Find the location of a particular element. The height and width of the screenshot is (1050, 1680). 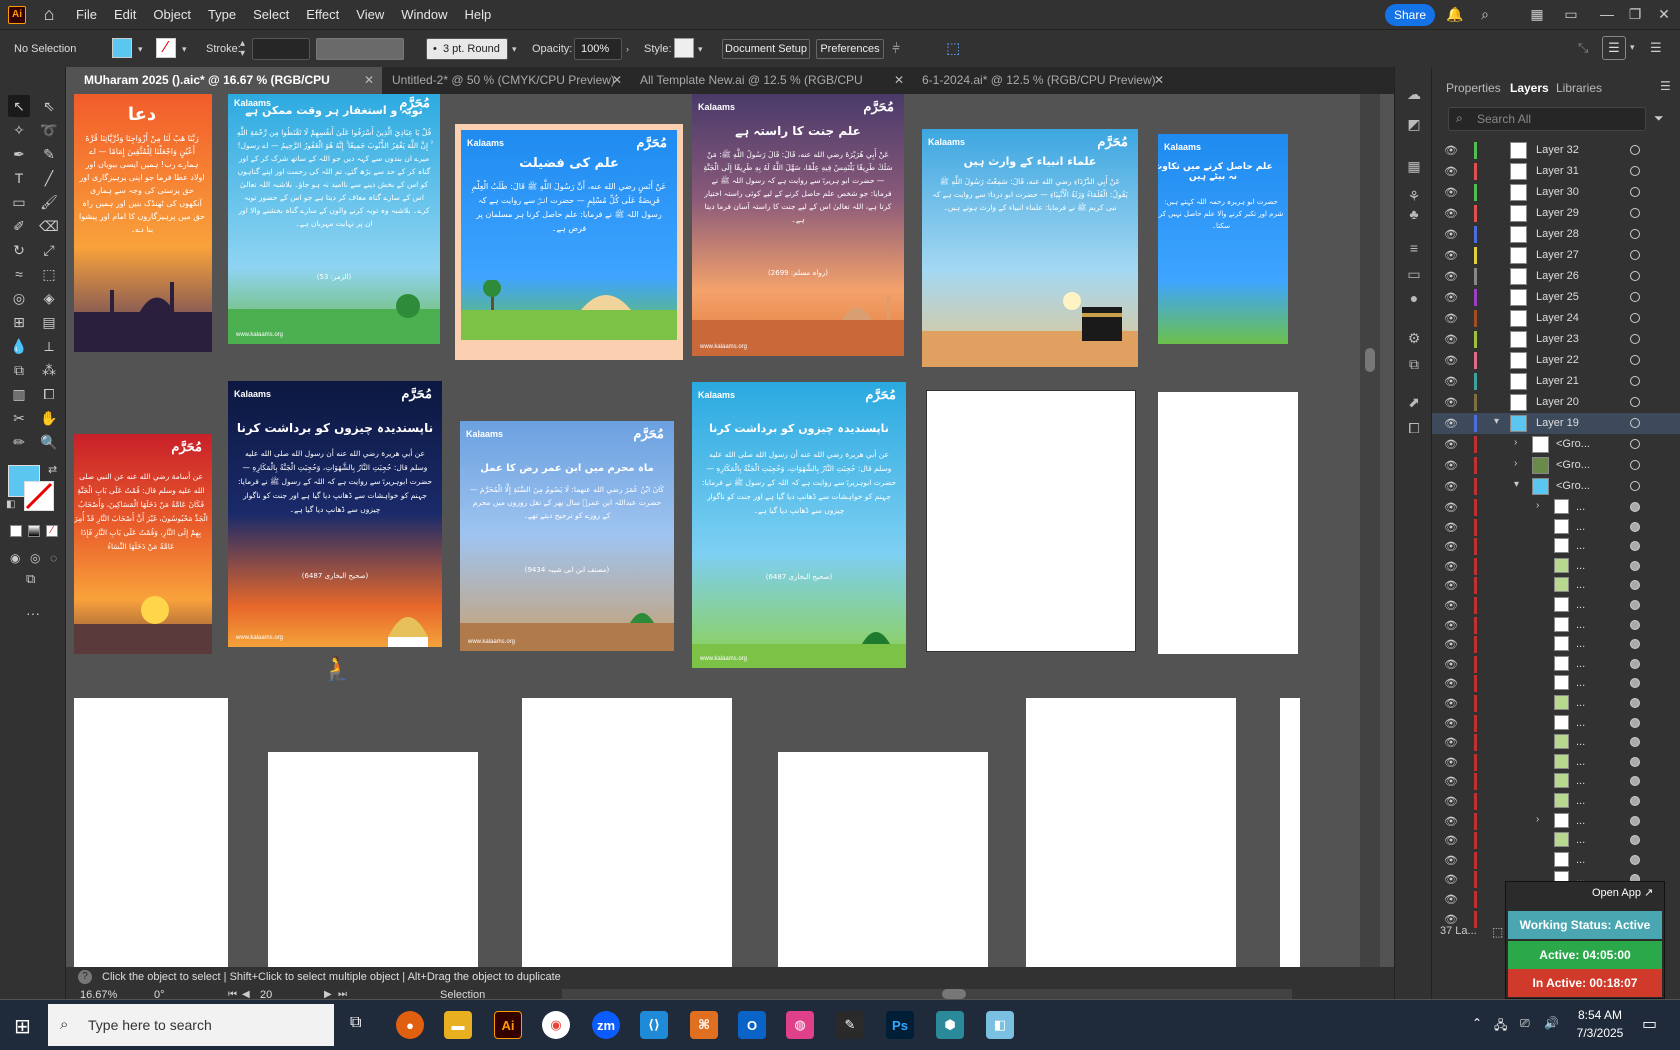

export-icon: ⬈ is located at coordinates (1414, 402).